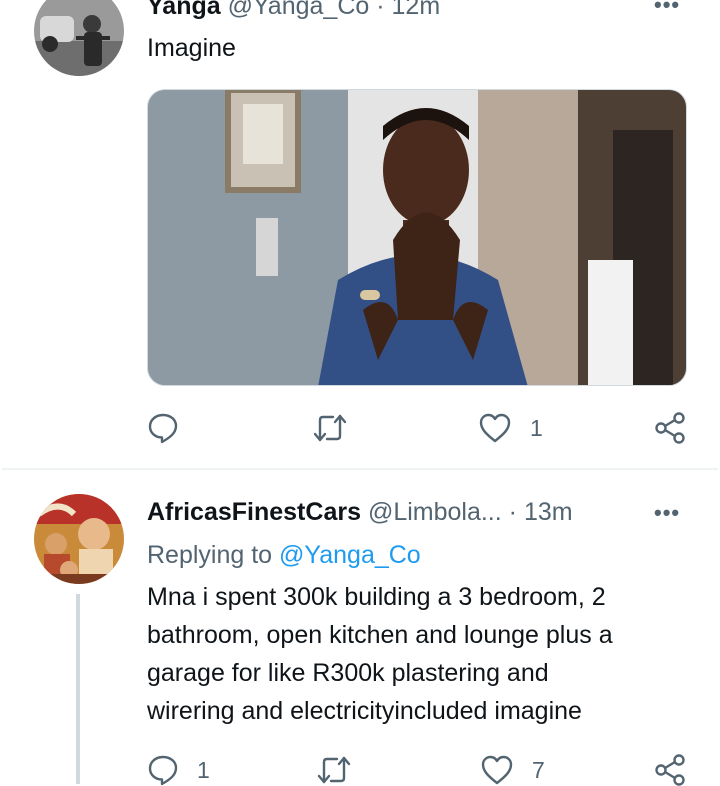  What do you see at coordinates (348, 673) in the screenshot?
I see `tweet-text-line: garage for like R300k plastering and` at bounding box center [348, 673].